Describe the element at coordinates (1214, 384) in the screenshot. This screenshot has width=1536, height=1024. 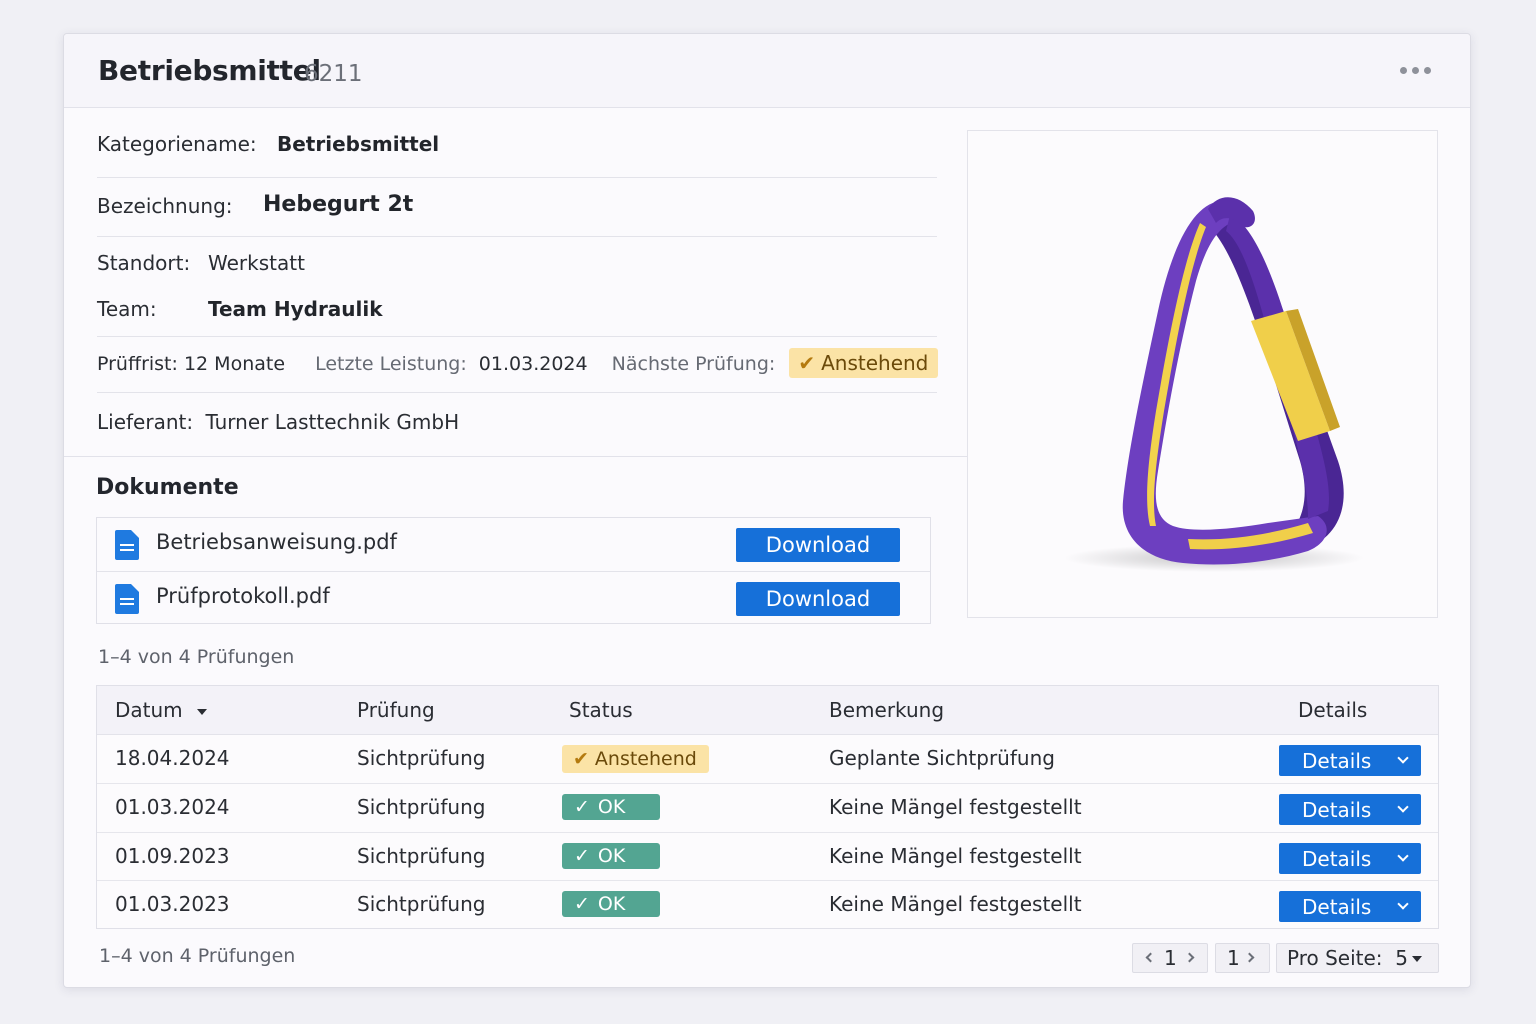
I see `equipment-image` at that location.